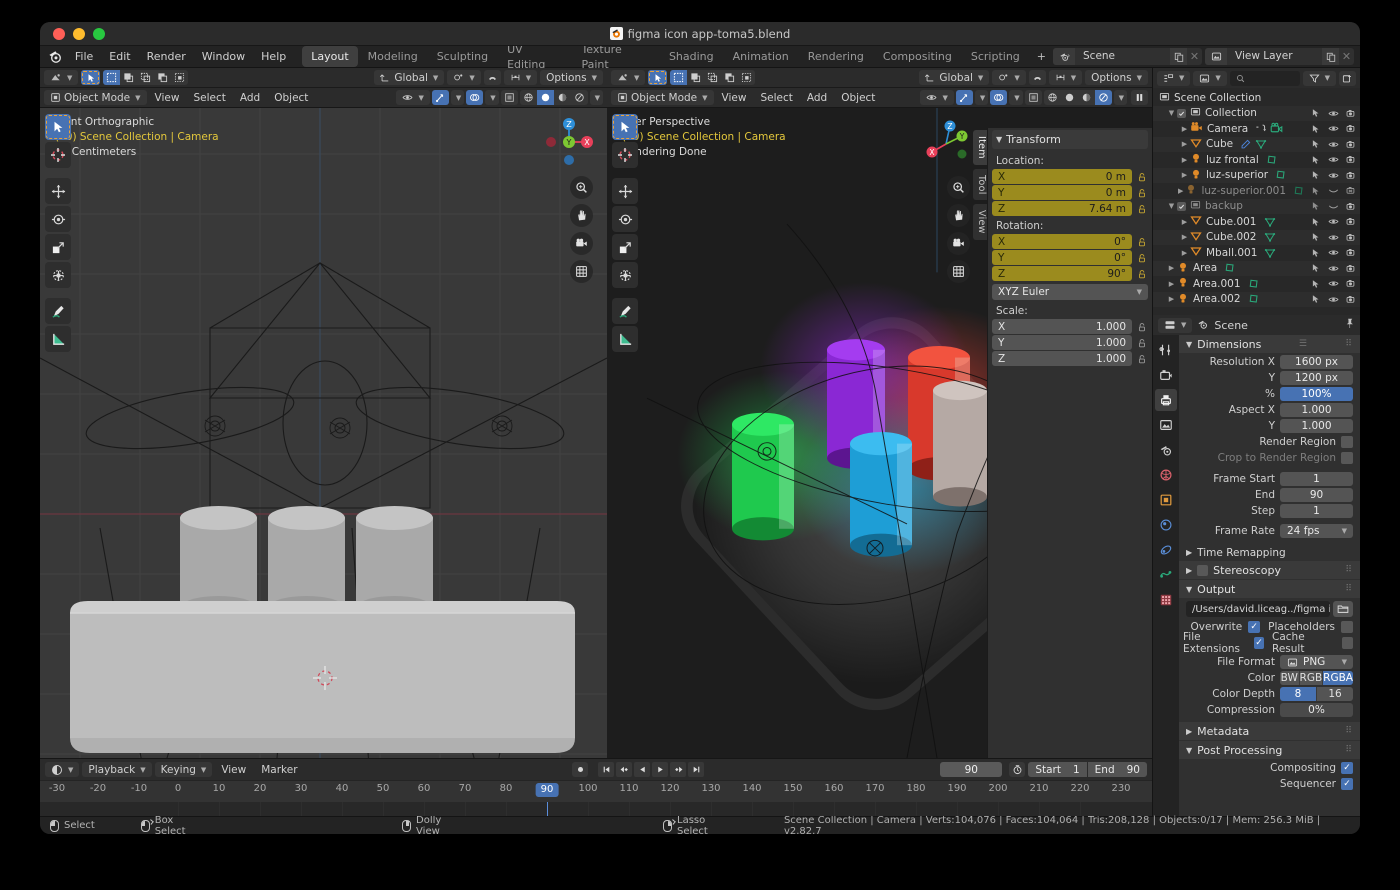 This screenshot has width=1400, height=890. What do you see at coordinates (1070, 292) in the screenshot?
I see `rotation-mode-dropdown: XYZ Euler ▼` at bounding box center [1070, 292].